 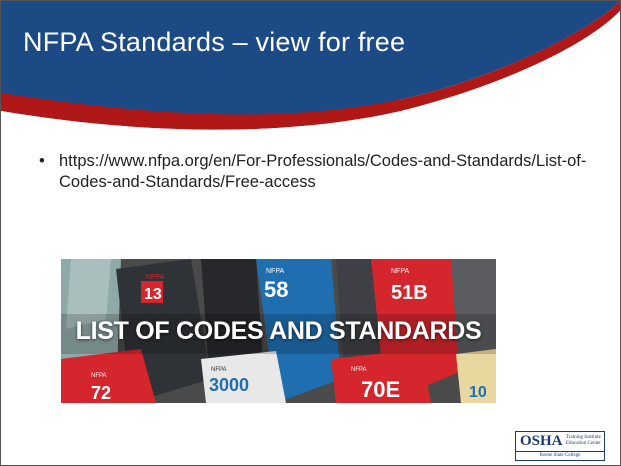 What do you see at coordinates (276, 289) in the screenshot?
I see `book-number: 58` at bounding box center [276, 289].